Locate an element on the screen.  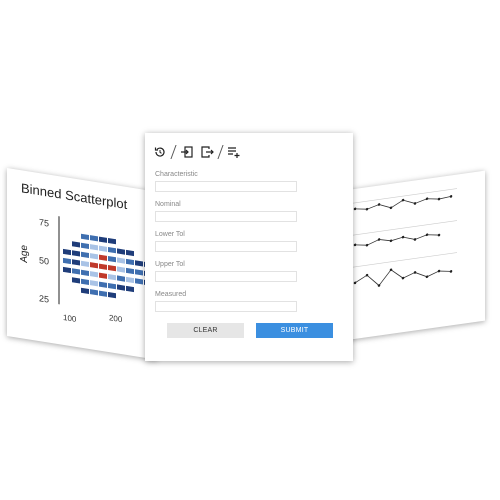
nominal-field: Nominal is located at coordinates (226, 211).